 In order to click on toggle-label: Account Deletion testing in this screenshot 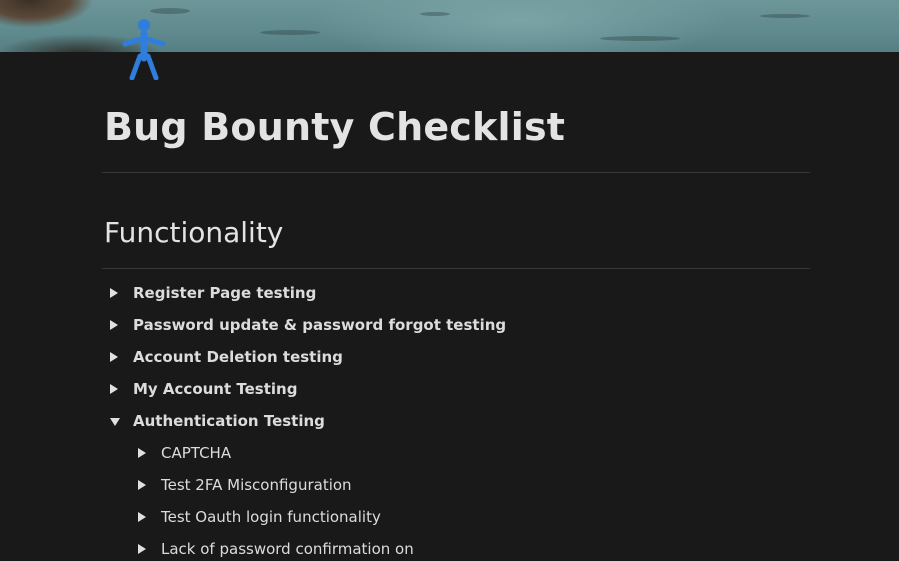, I will do `click(238, 357)`.